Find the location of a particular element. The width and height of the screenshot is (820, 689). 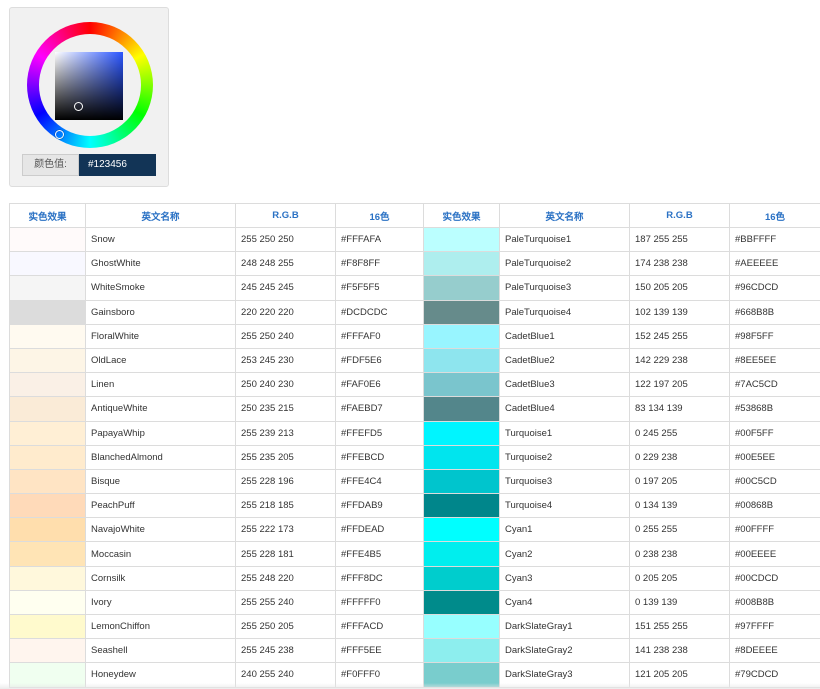

header-rgb-left: R.G.B is located at coordinates (285, 215).